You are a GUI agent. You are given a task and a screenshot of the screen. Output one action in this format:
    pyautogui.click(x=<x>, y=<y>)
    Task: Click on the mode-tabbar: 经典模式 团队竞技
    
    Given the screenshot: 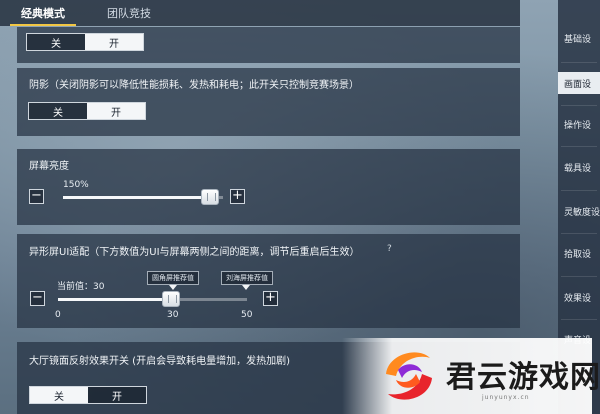 What is the action you would take?
    pyautogui.click(x=260, y=13)
    